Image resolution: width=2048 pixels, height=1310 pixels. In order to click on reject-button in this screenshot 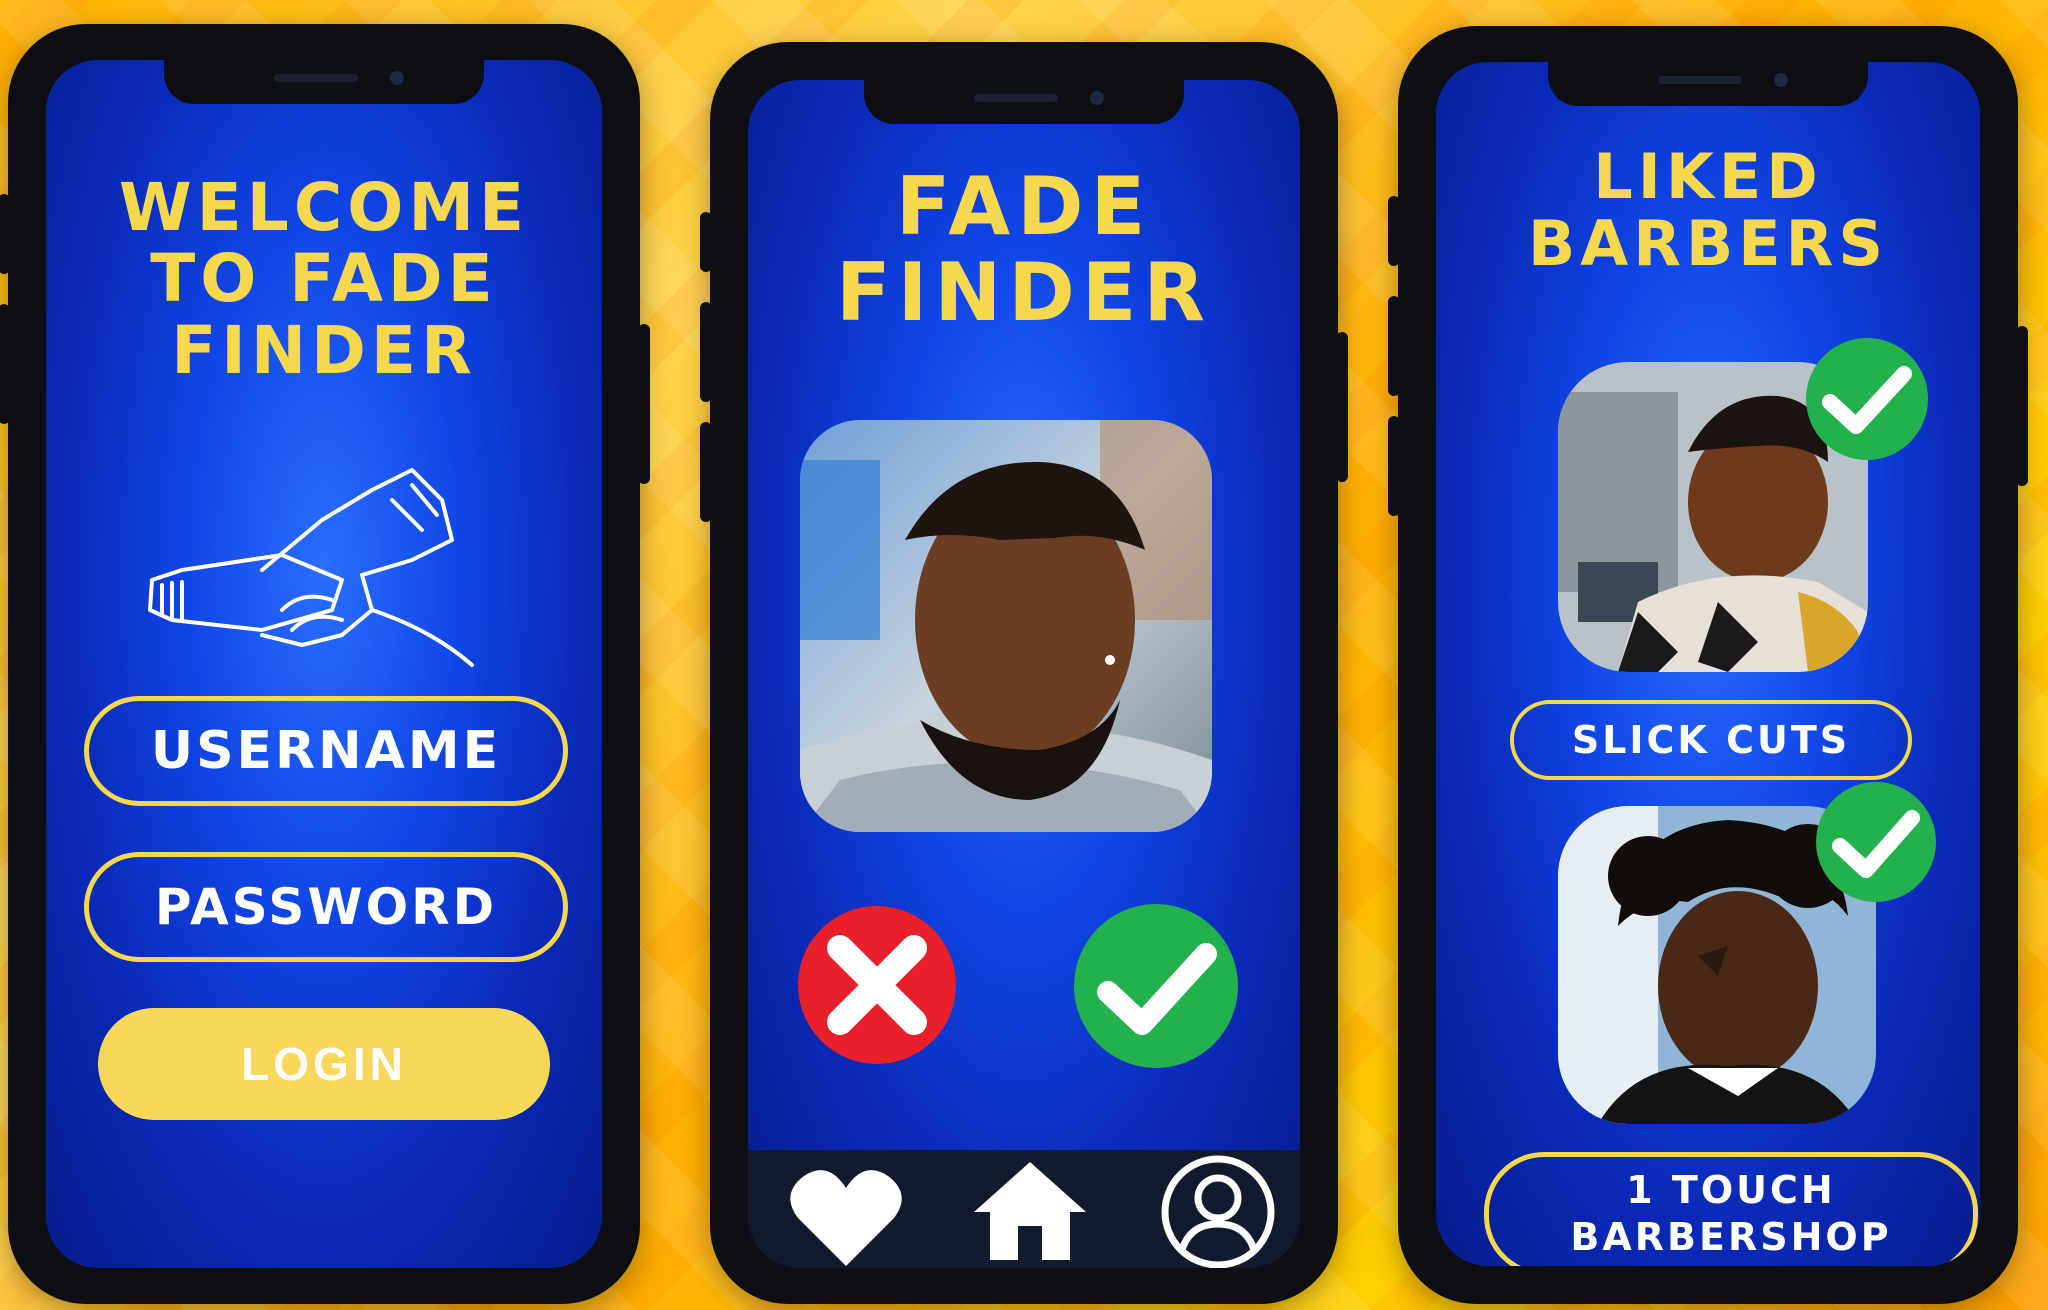, I will do `click(877, 985)`.